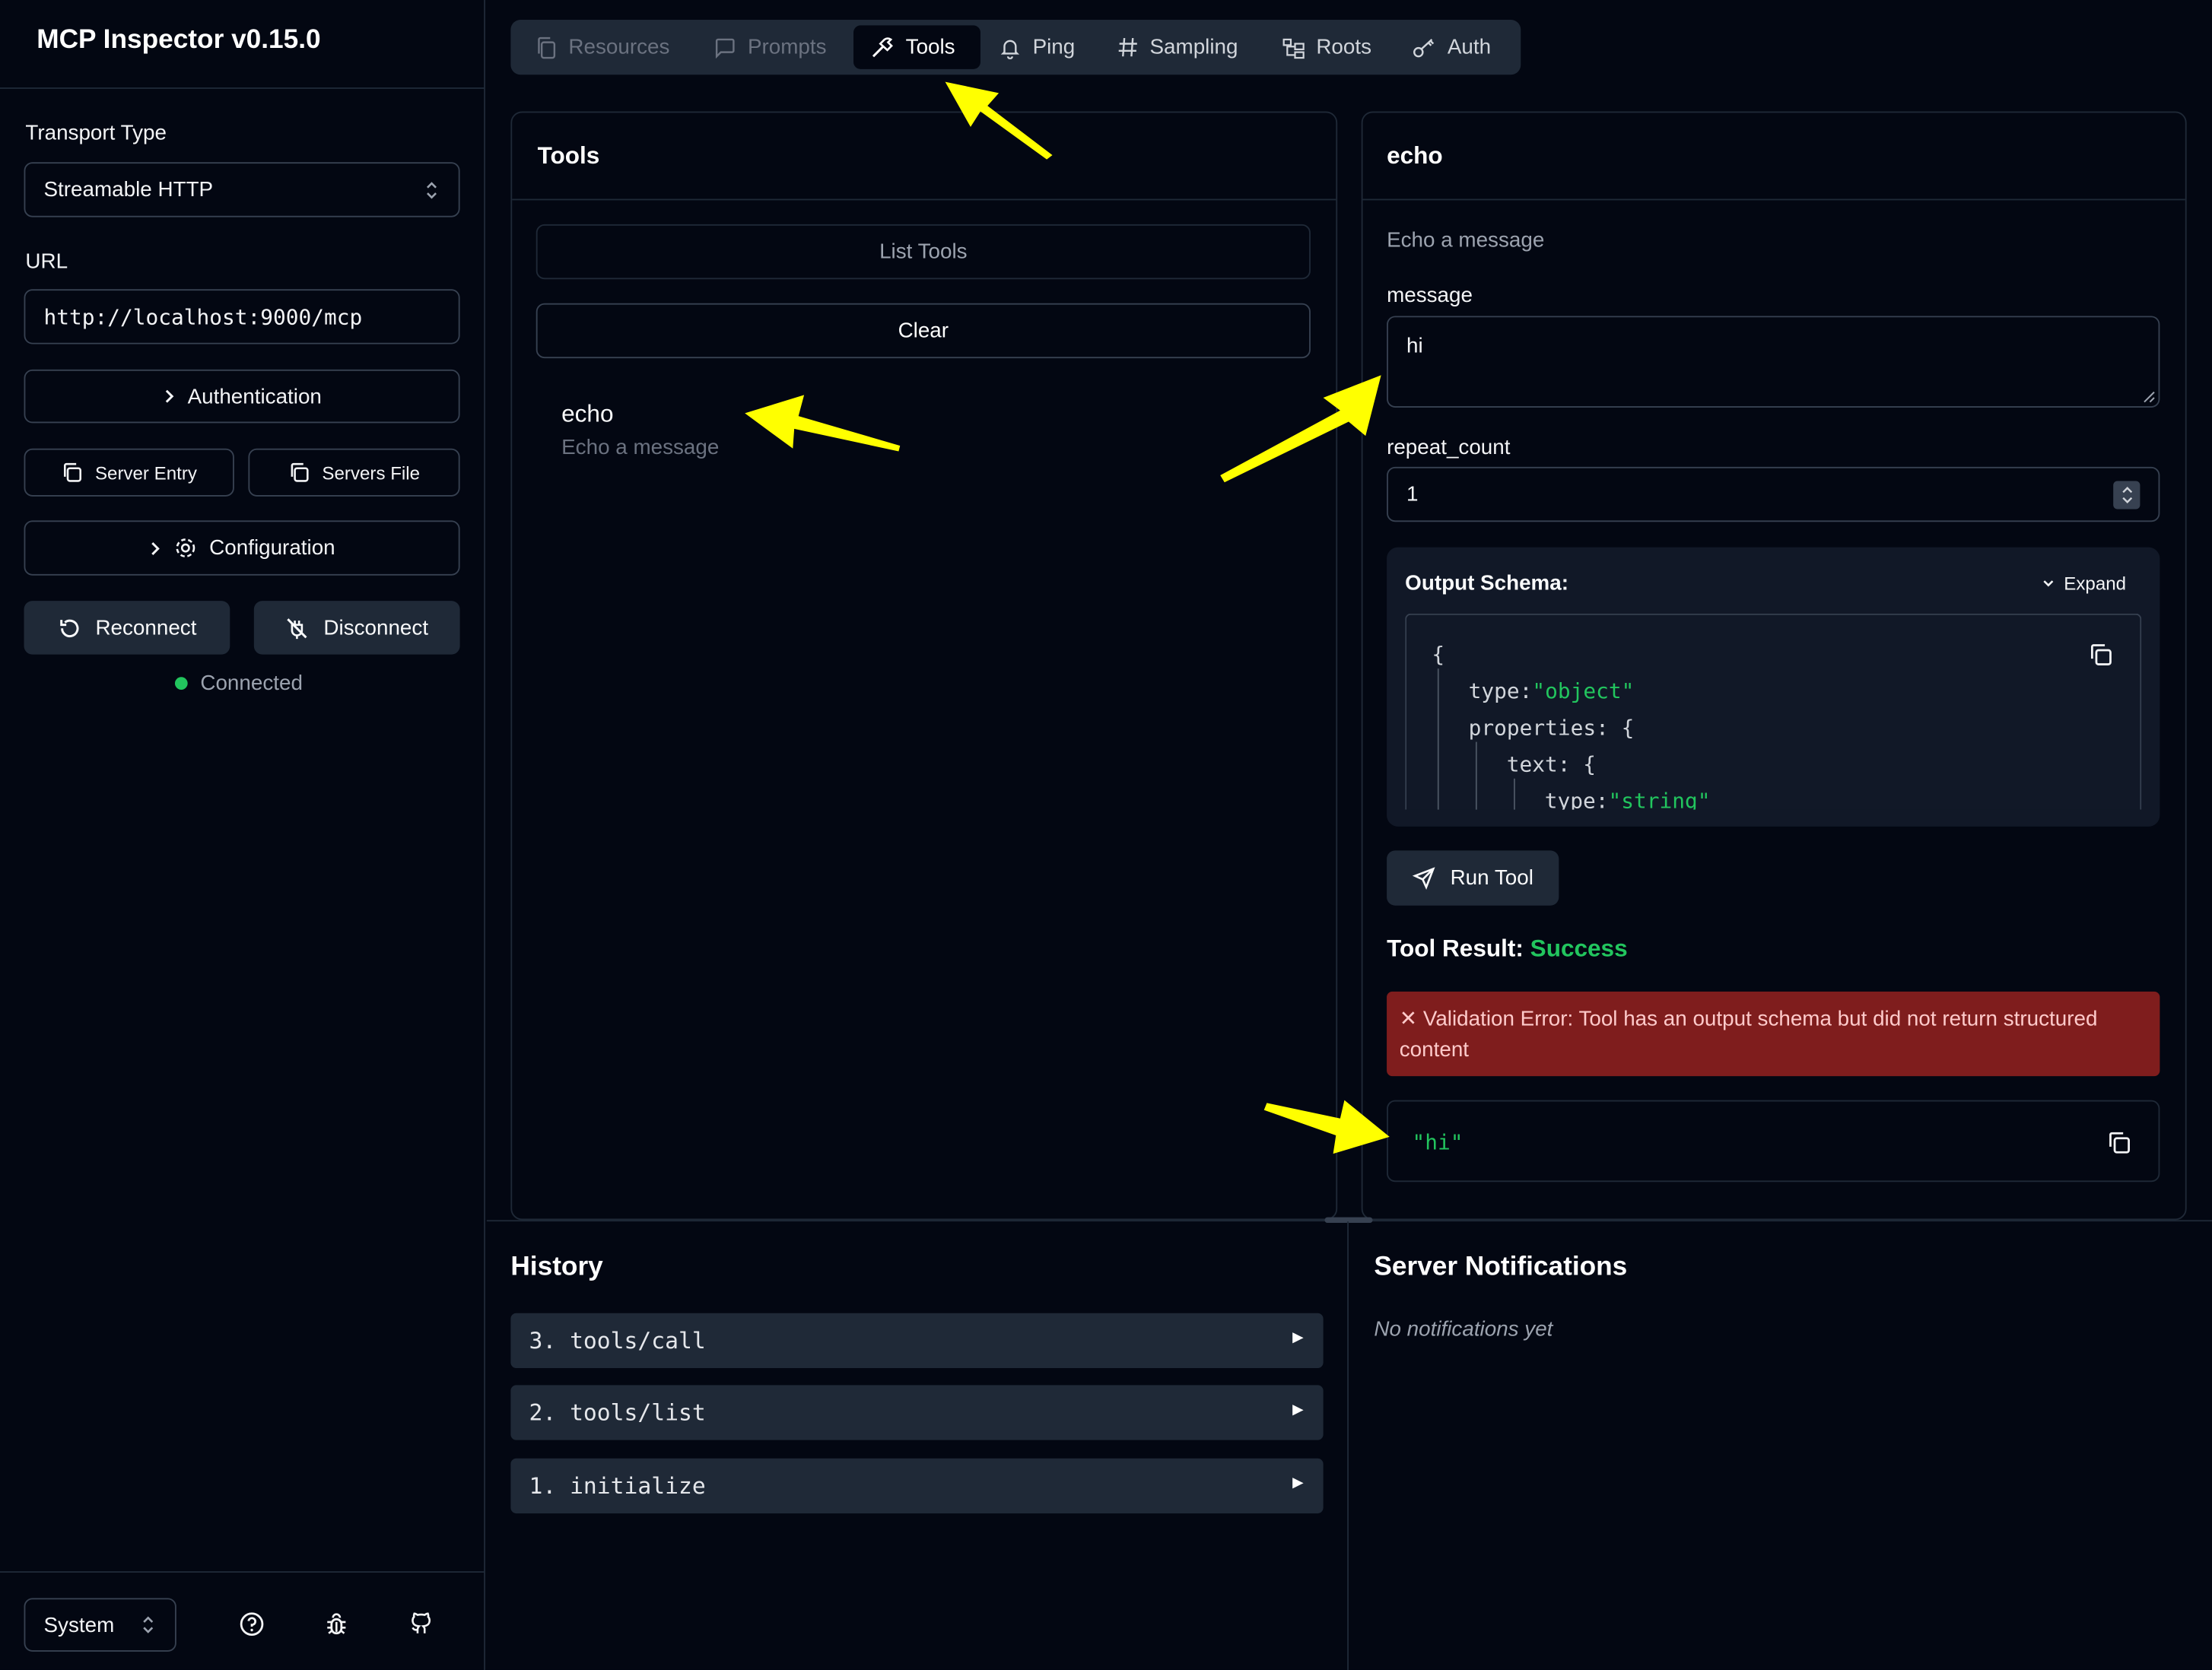  I want to click on tab-sampling: Sampling, so click(1178, 47).